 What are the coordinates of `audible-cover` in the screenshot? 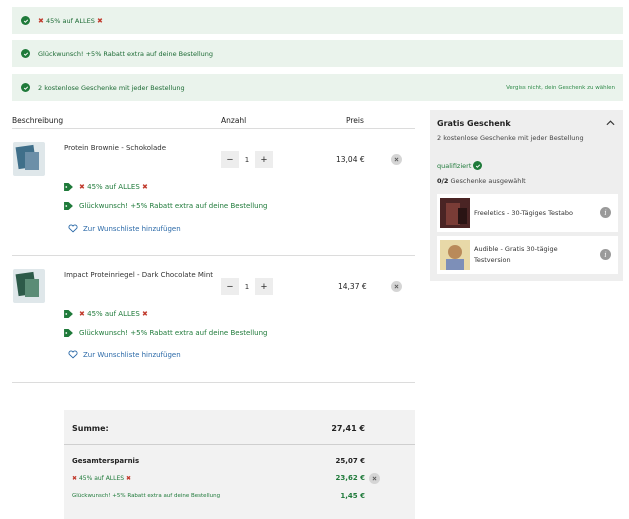 It's located at (455, 255).